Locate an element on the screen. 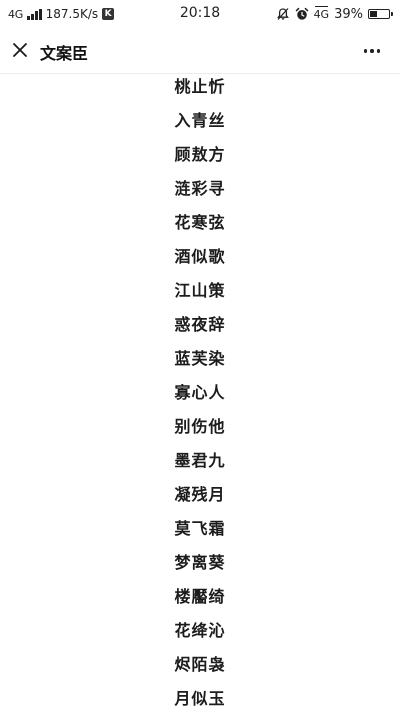 This screenshot has width=400, height=711. list-item: 凝残月 is located at coordinates (200, 494).